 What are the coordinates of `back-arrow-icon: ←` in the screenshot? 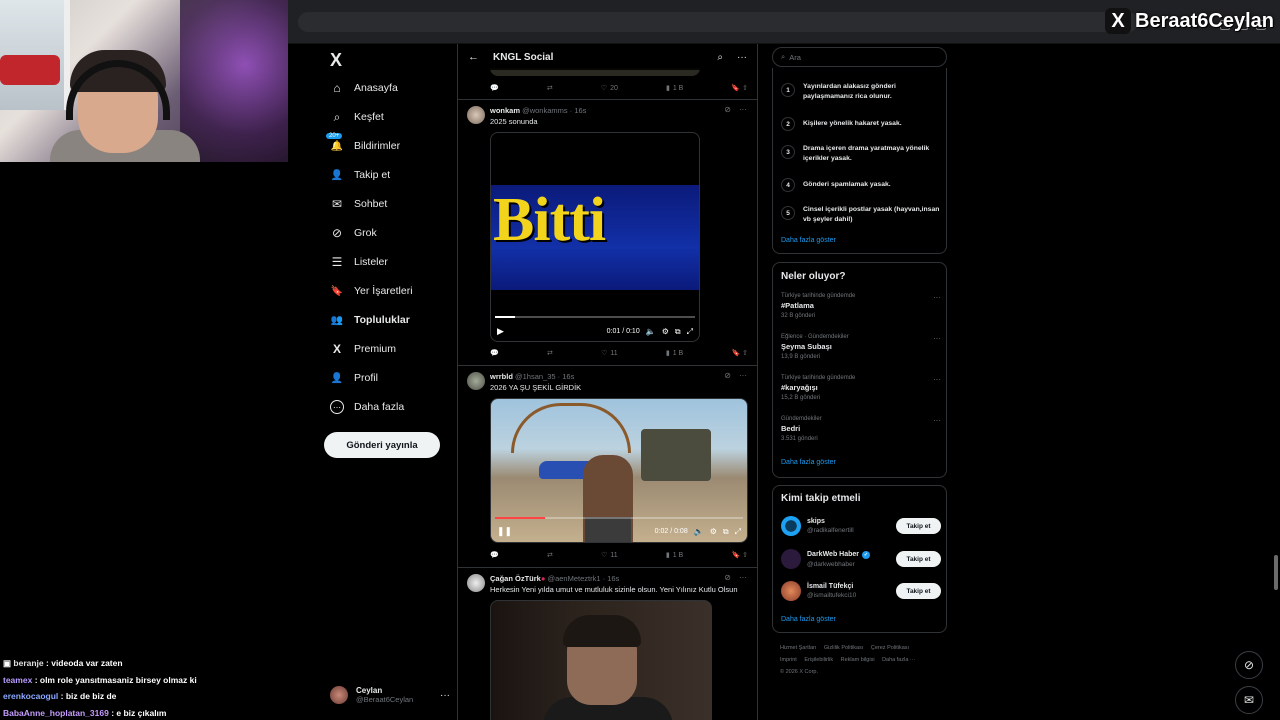 It's located at (473, 57).